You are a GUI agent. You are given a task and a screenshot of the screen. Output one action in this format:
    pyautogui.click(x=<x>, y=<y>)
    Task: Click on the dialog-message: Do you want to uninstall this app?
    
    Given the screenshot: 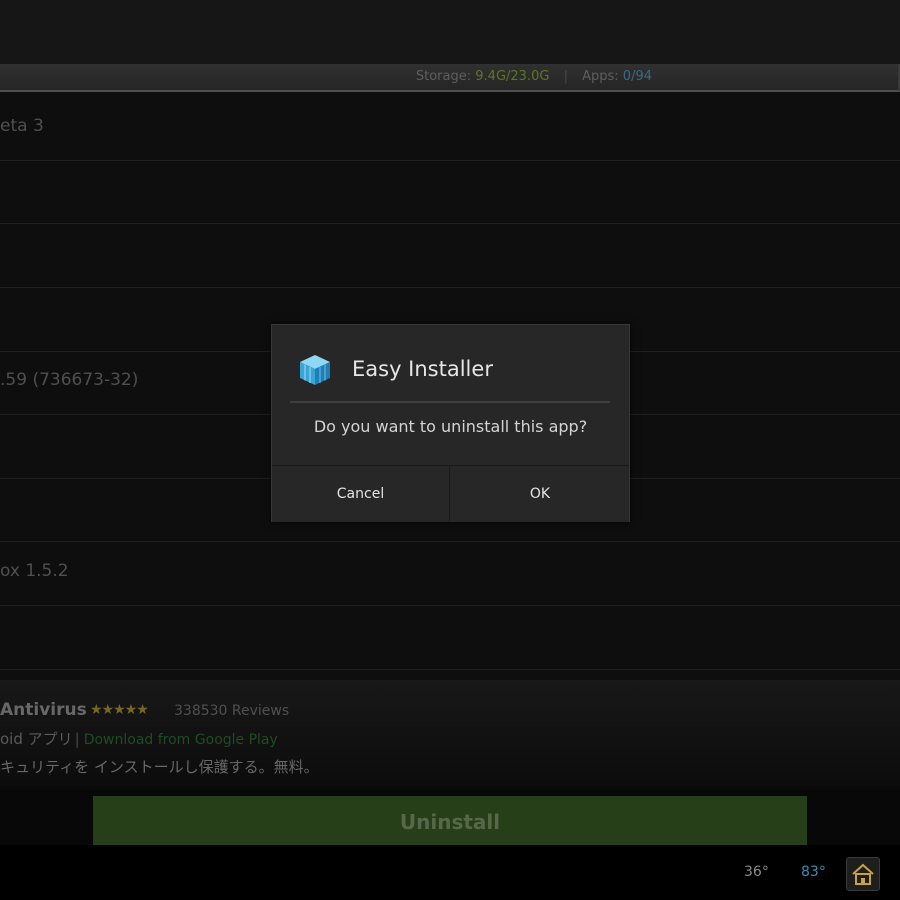 What is the action you would take?
    pyautogui.click(x=450, y=426)
    